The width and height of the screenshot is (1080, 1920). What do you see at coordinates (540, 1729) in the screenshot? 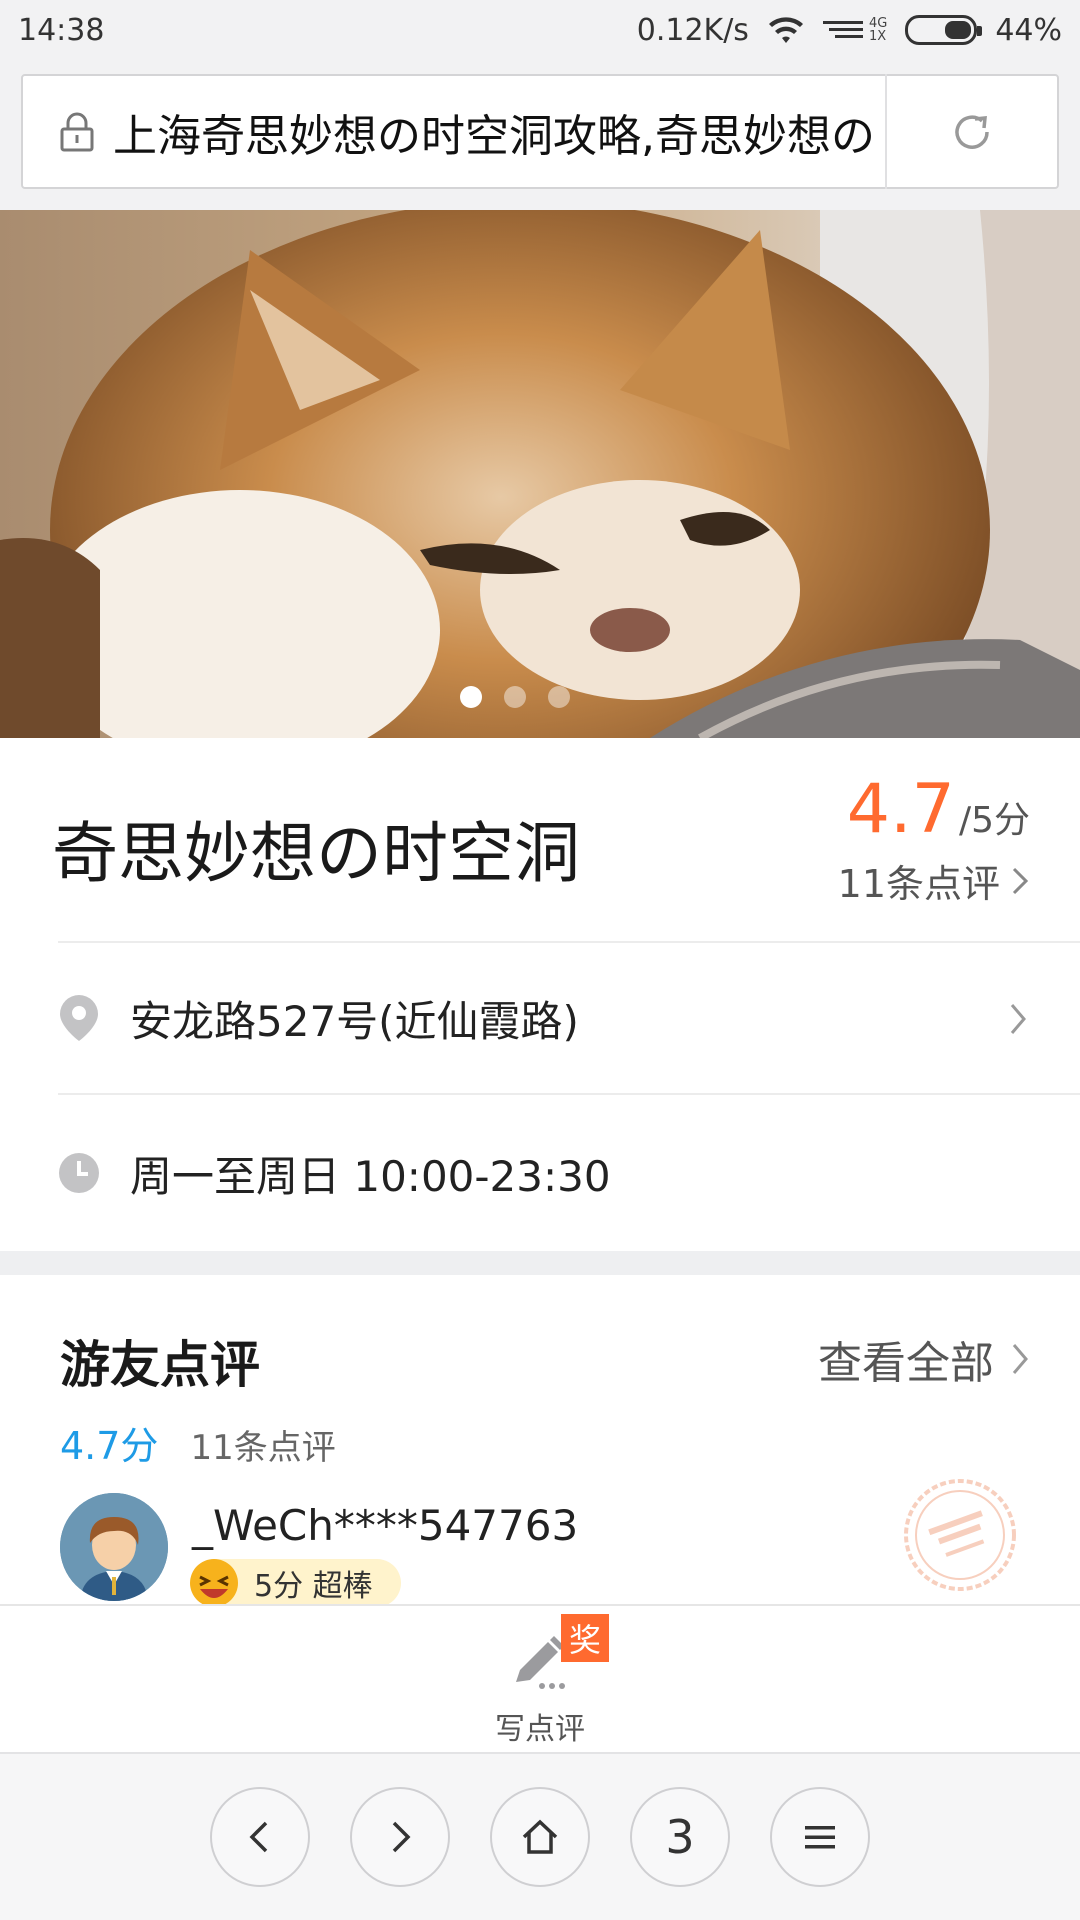
I see `write-review-label: 写点评` at bounding box center [540, 1729].